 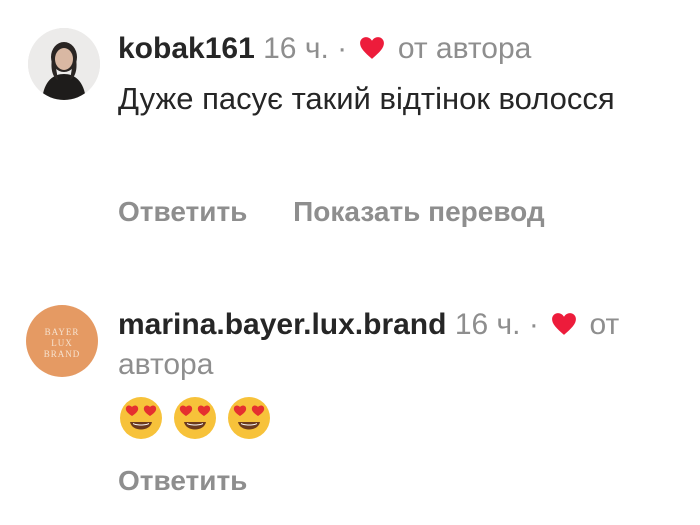 What do you see at coordinates (409, 418) in the screenshot?
I see `comment-emoji-row` at bounding box center [409, 418].